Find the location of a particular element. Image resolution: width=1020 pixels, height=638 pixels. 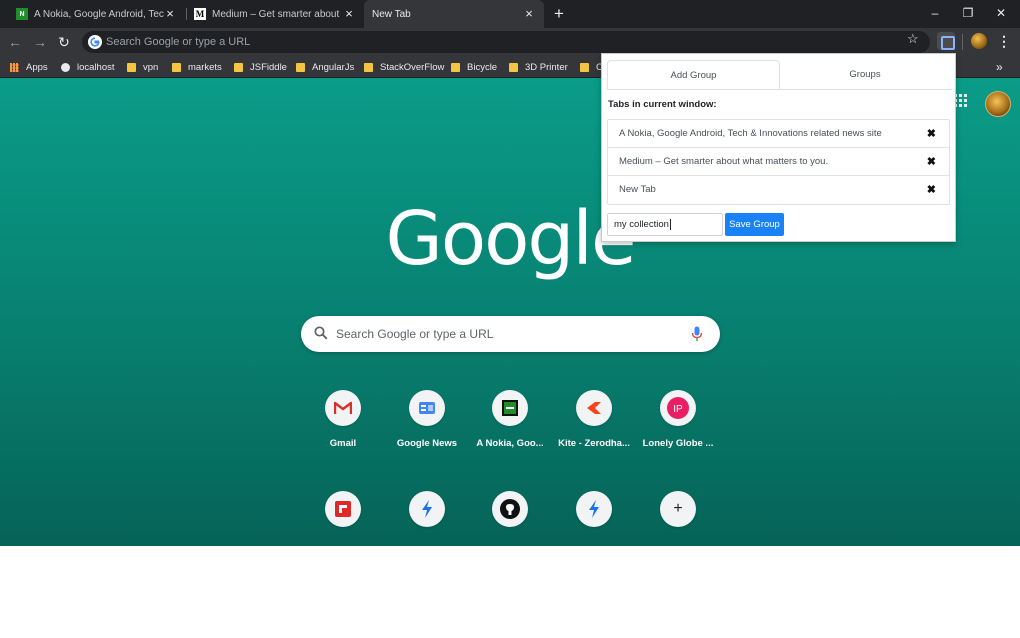

group-name-input: my collection is located at coordinates (665, 224).